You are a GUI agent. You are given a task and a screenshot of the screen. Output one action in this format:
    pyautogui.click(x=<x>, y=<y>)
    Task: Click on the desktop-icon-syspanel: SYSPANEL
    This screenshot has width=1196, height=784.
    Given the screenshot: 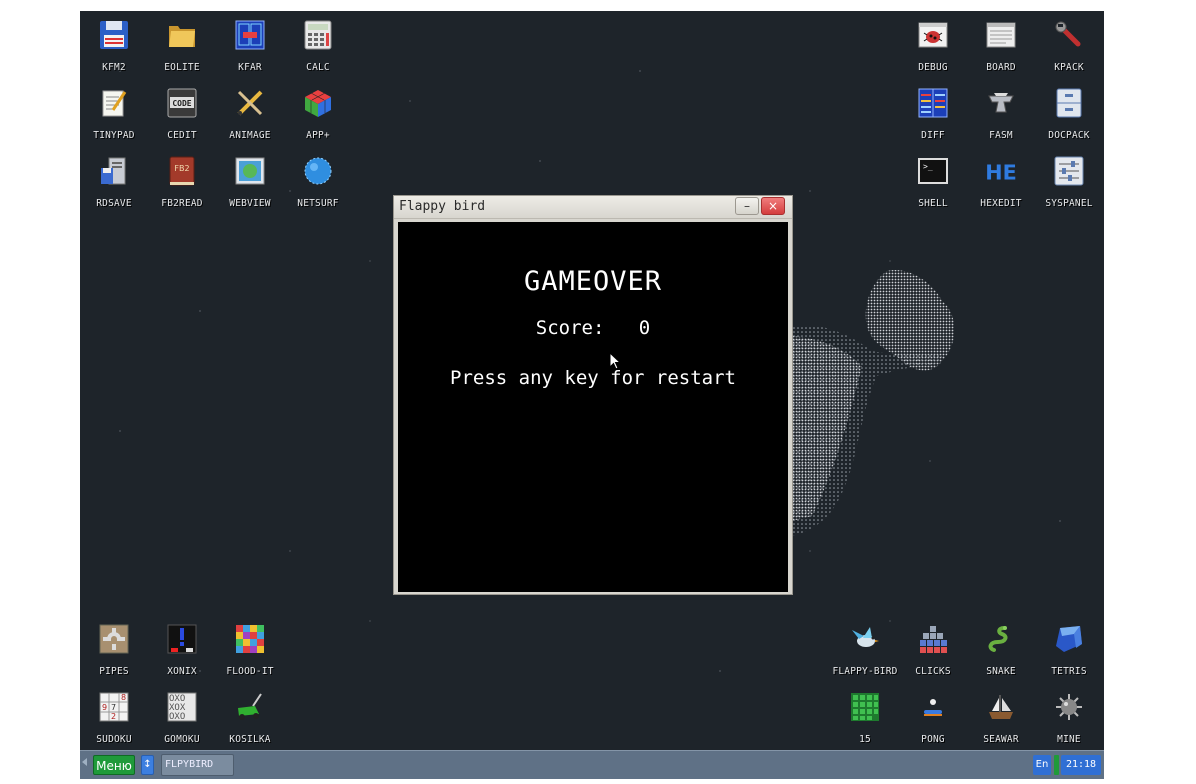 What is the action you would take?
    pyautogui.click(x=1069, y=179)
    